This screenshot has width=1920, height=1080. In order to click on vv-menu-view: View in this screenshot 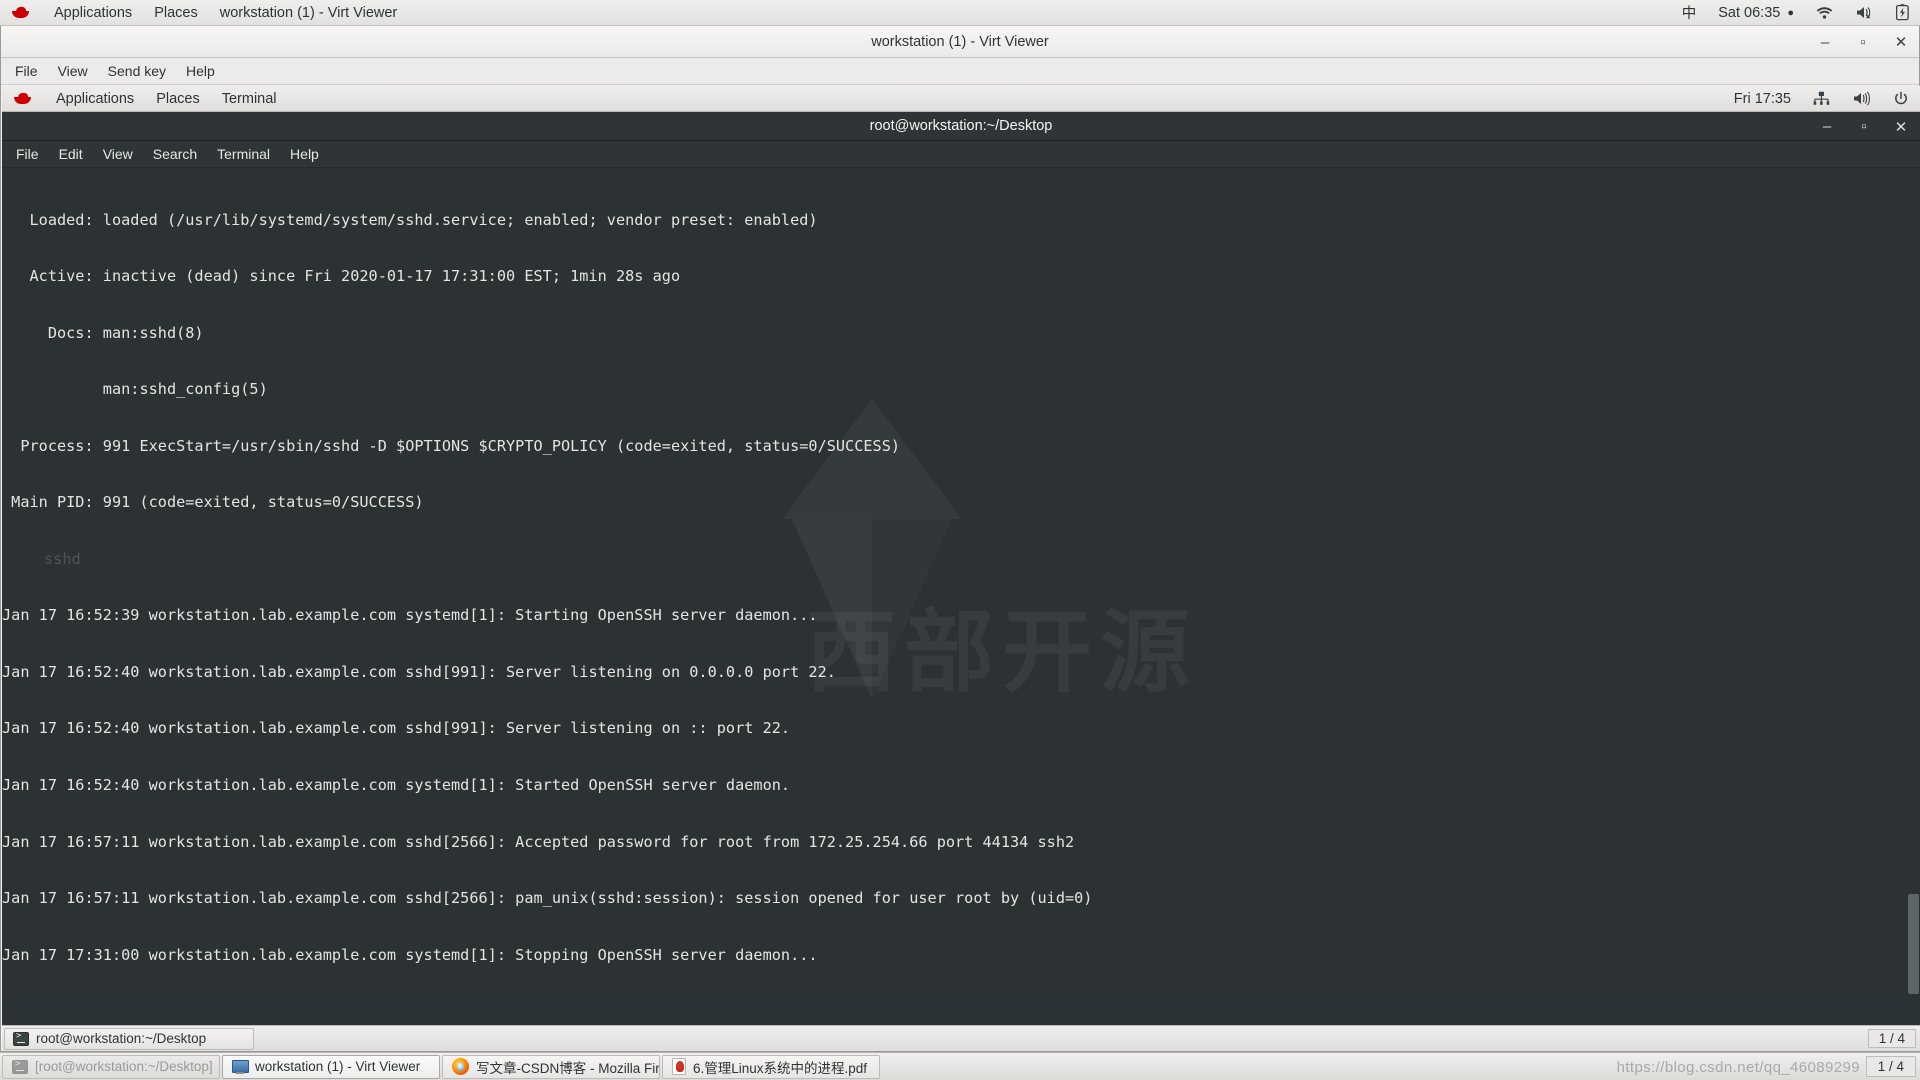, I will do `click(73, 71)`.